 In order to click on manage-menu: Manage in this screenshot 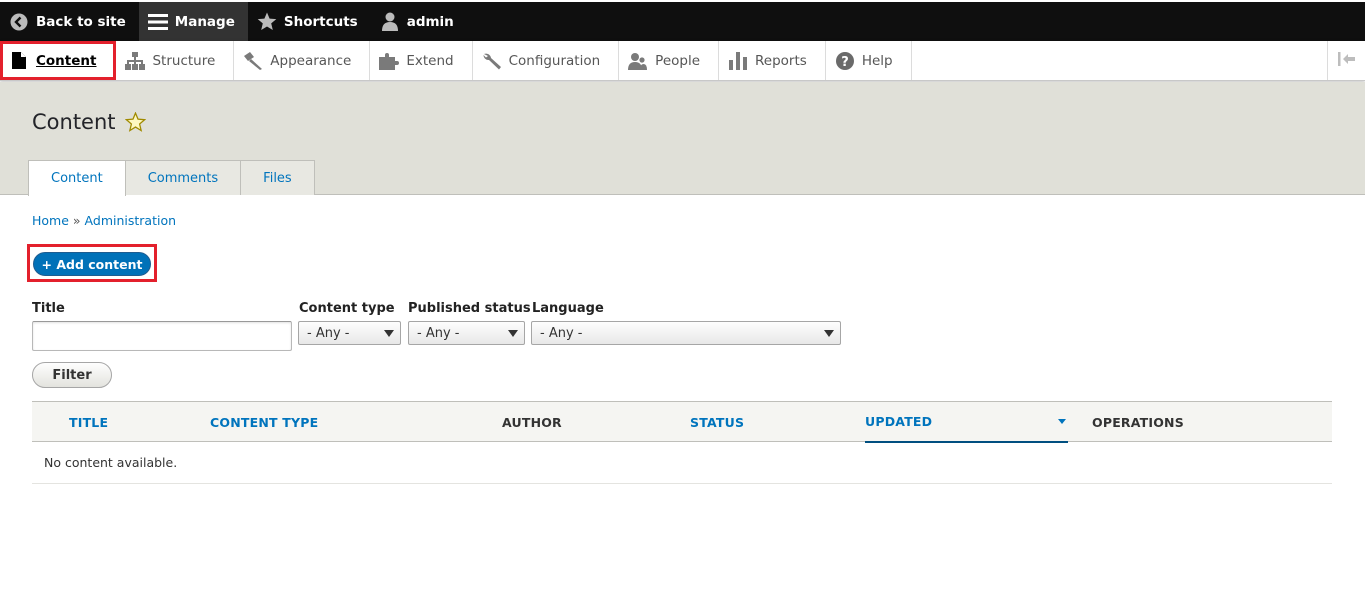, I will do `click(193, 21)`.